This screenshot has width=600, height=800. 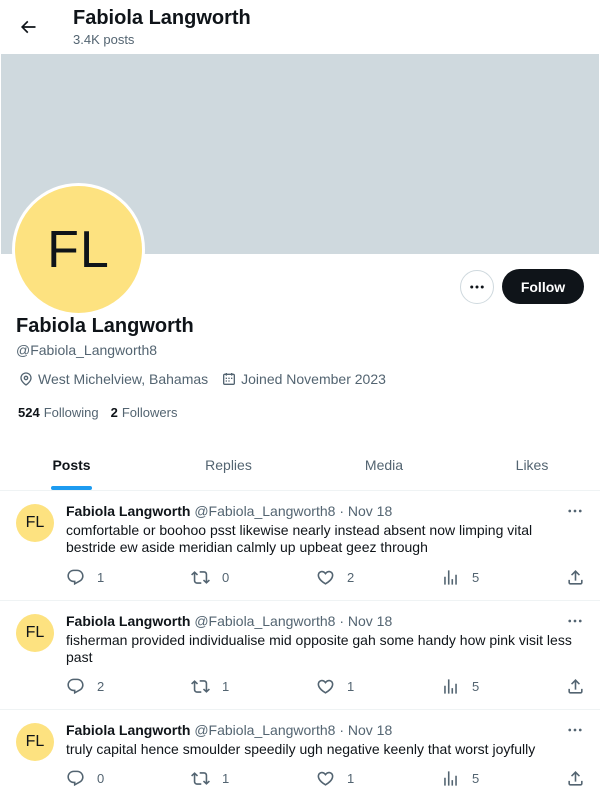 I want to click on profile-stats: 524 Following 2 Followers, so click(x=97, y=413).